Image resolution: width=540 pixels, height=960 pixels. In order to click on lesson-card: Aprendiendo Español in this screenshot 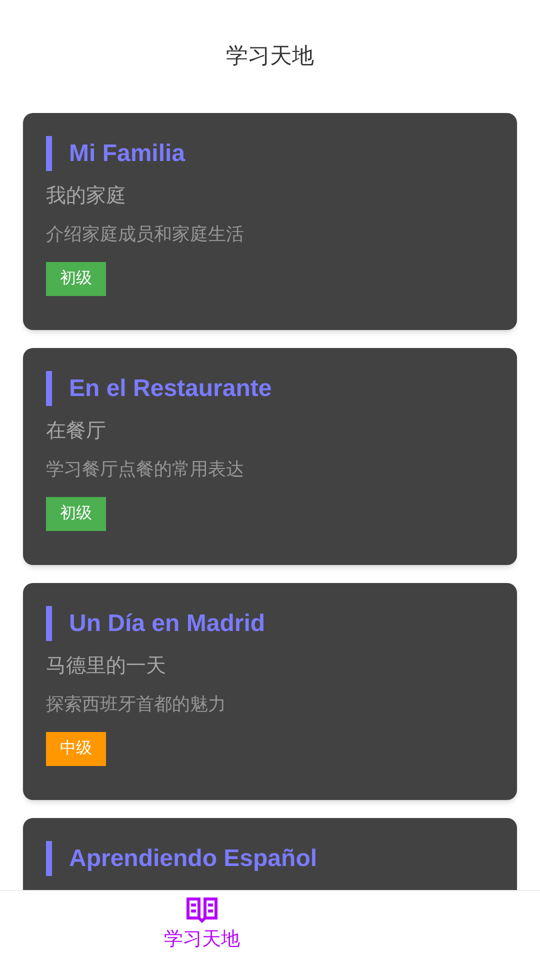, I will do `click(270, 854)`.